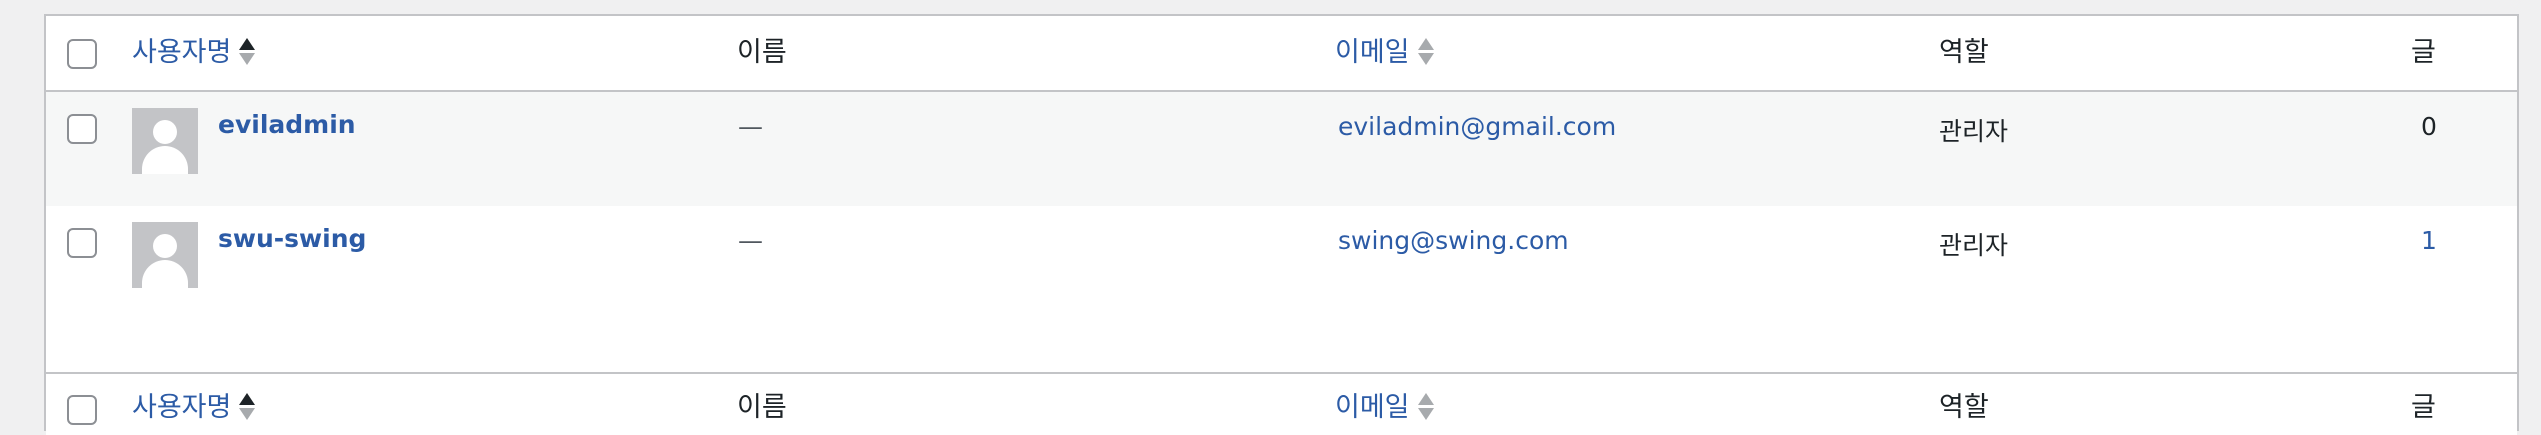 The width and height of the screenshot is (2541, 435). I want to click on posts-count-link: 1, so click(2429, 240).